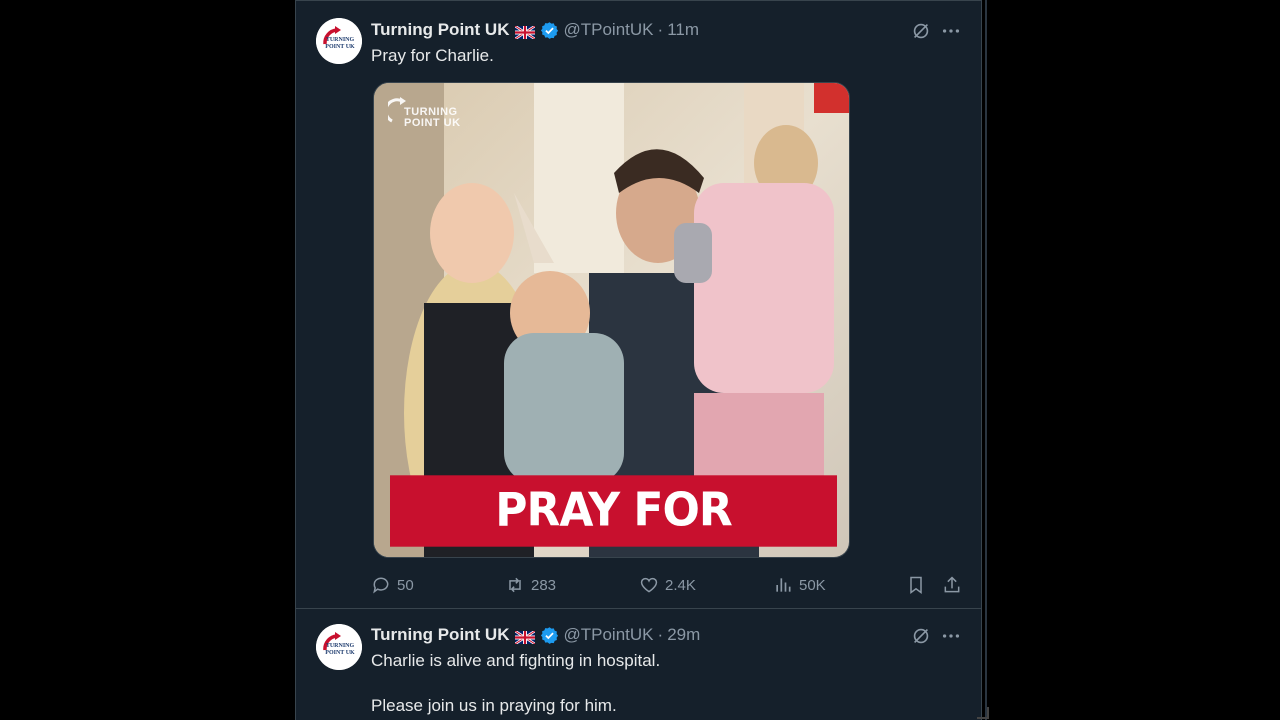  What do you see at coordinates (405, 585) in the screenshot?
I see `reply-count: 50` at bounding box center [405, 585].